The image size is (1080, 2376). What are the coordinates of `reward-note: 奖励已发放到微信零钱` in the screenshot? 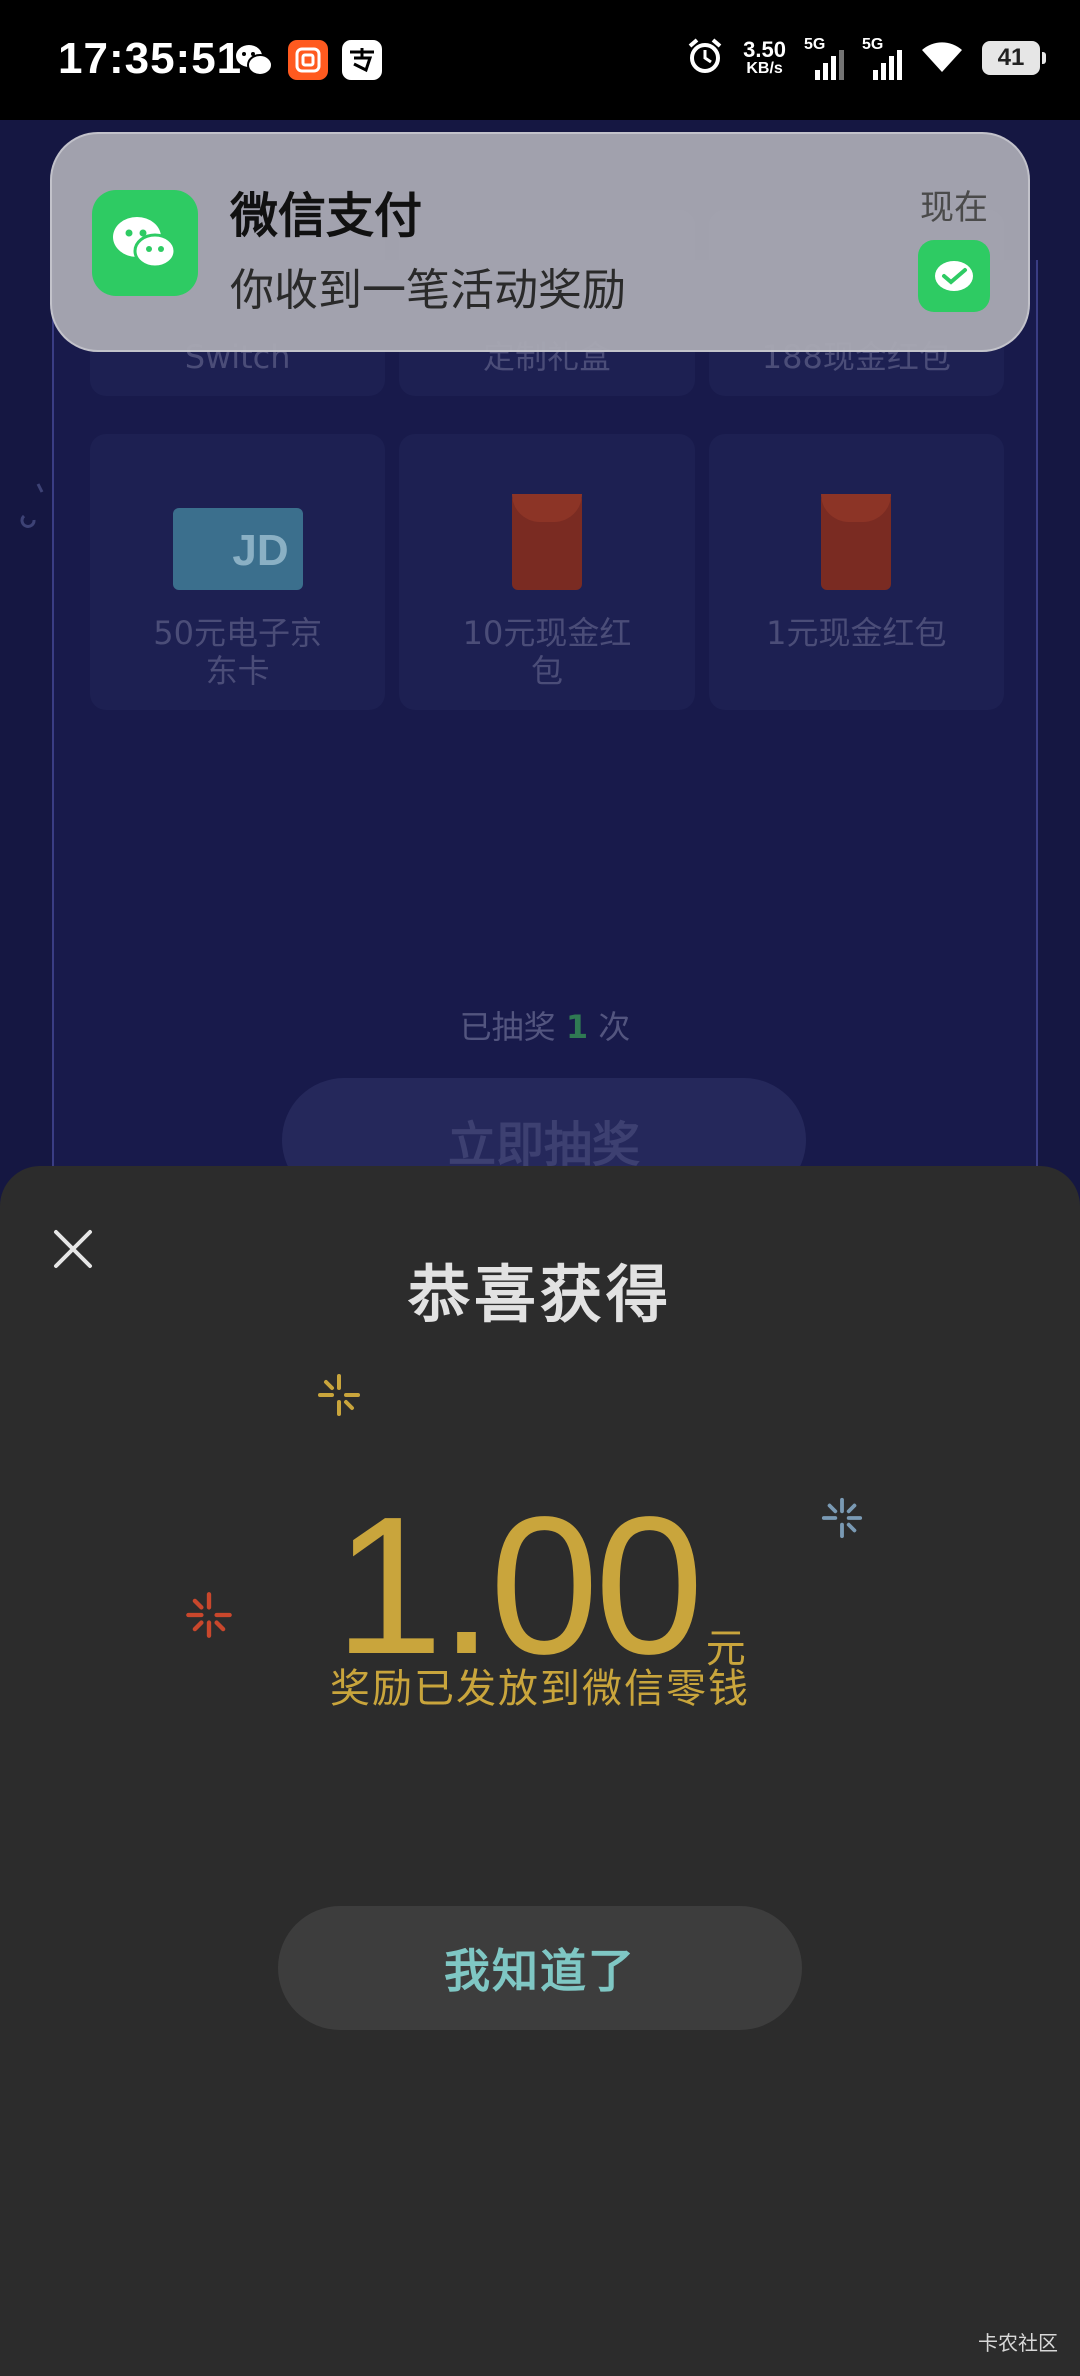 It's located at (540, 1689).